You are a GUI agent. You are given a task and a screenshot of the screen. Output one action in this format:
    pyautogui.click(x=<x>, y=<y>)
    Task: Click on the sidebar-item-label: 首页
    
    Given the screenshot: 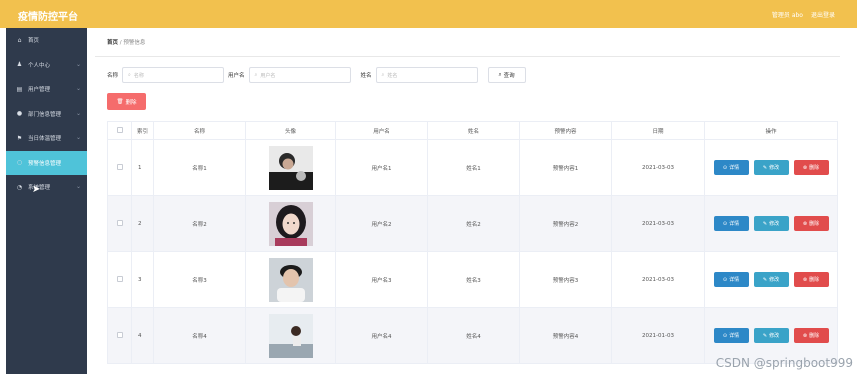 What is the action you would take?
    pyautogui.click(x=34, y=41)
    